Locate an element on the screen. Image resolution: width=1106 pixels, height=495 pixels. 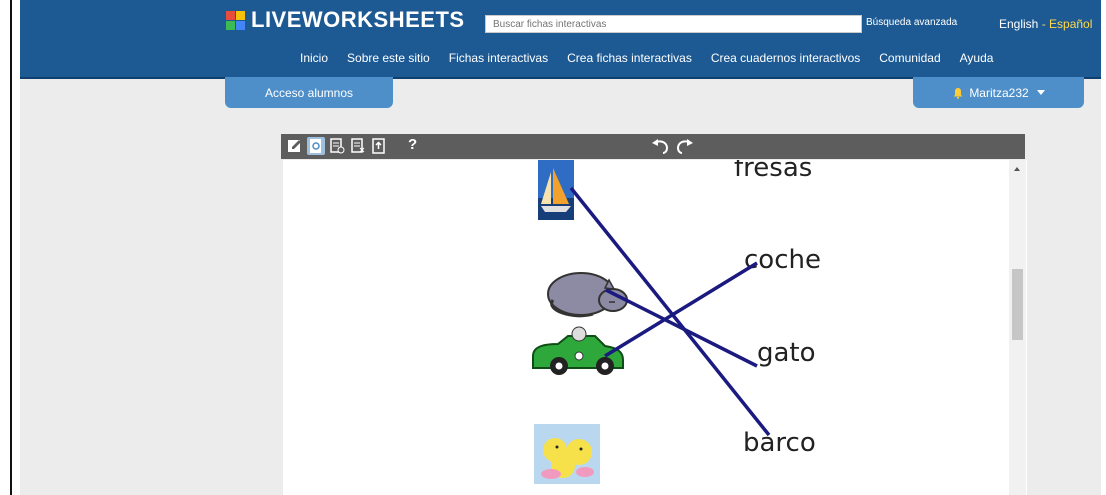
search-box is located at coordinates (673, 24).